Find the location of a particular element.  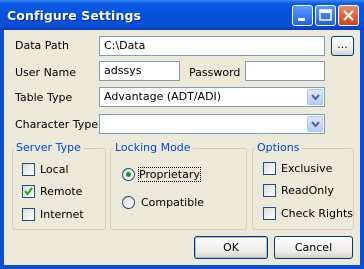

check-rights-checkbox is located at coordinates (269, 213).